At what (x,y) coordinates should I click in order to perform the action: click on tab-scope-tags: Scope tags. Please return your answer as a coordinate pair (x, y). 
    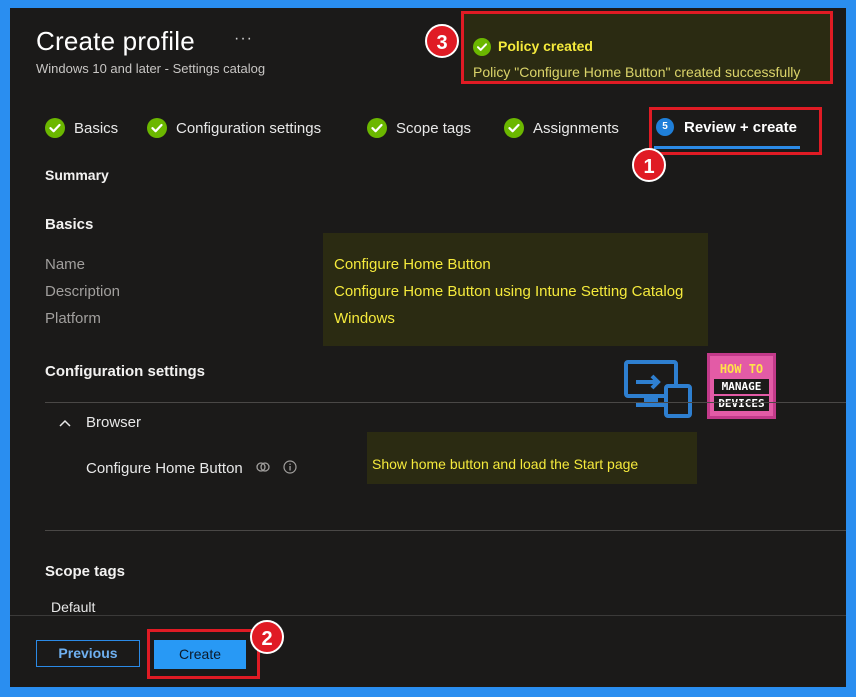
    Looking at the image, I should click on (419, 128).